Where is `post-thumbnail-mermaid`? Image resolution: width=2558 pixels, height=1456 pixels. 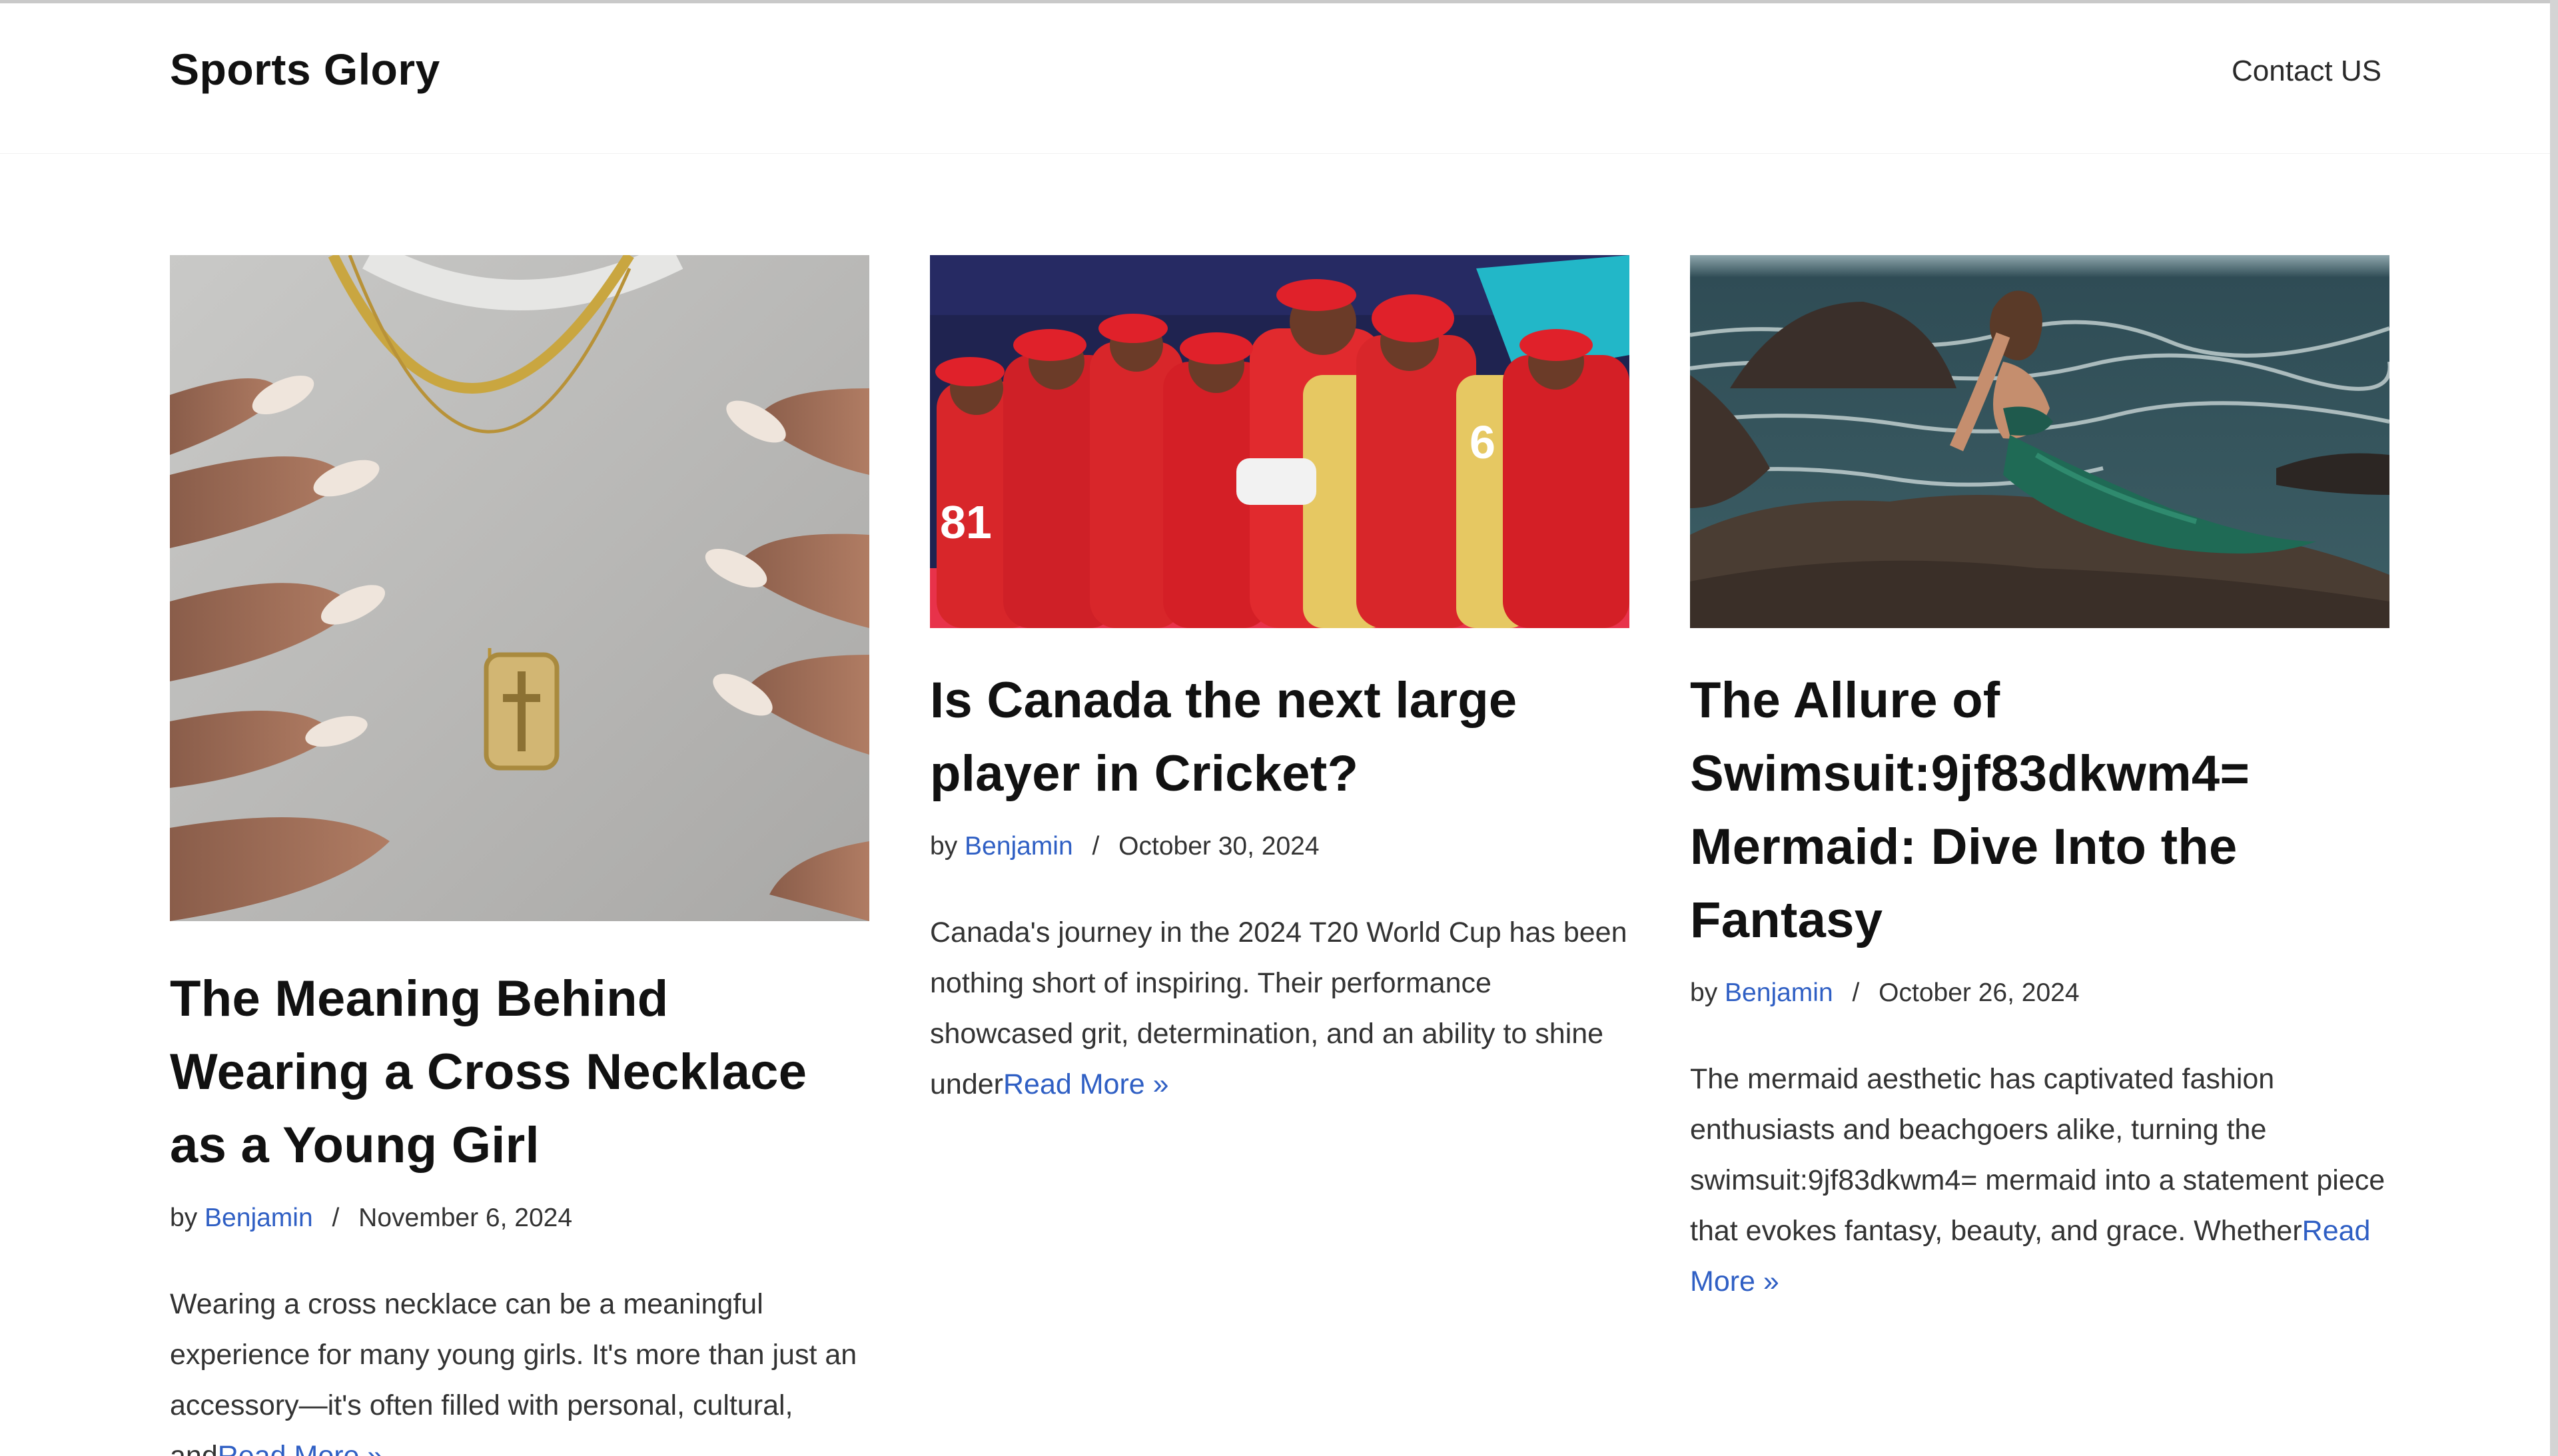
post-thumbnail-mermaid is located at coordinates (2039, 442).